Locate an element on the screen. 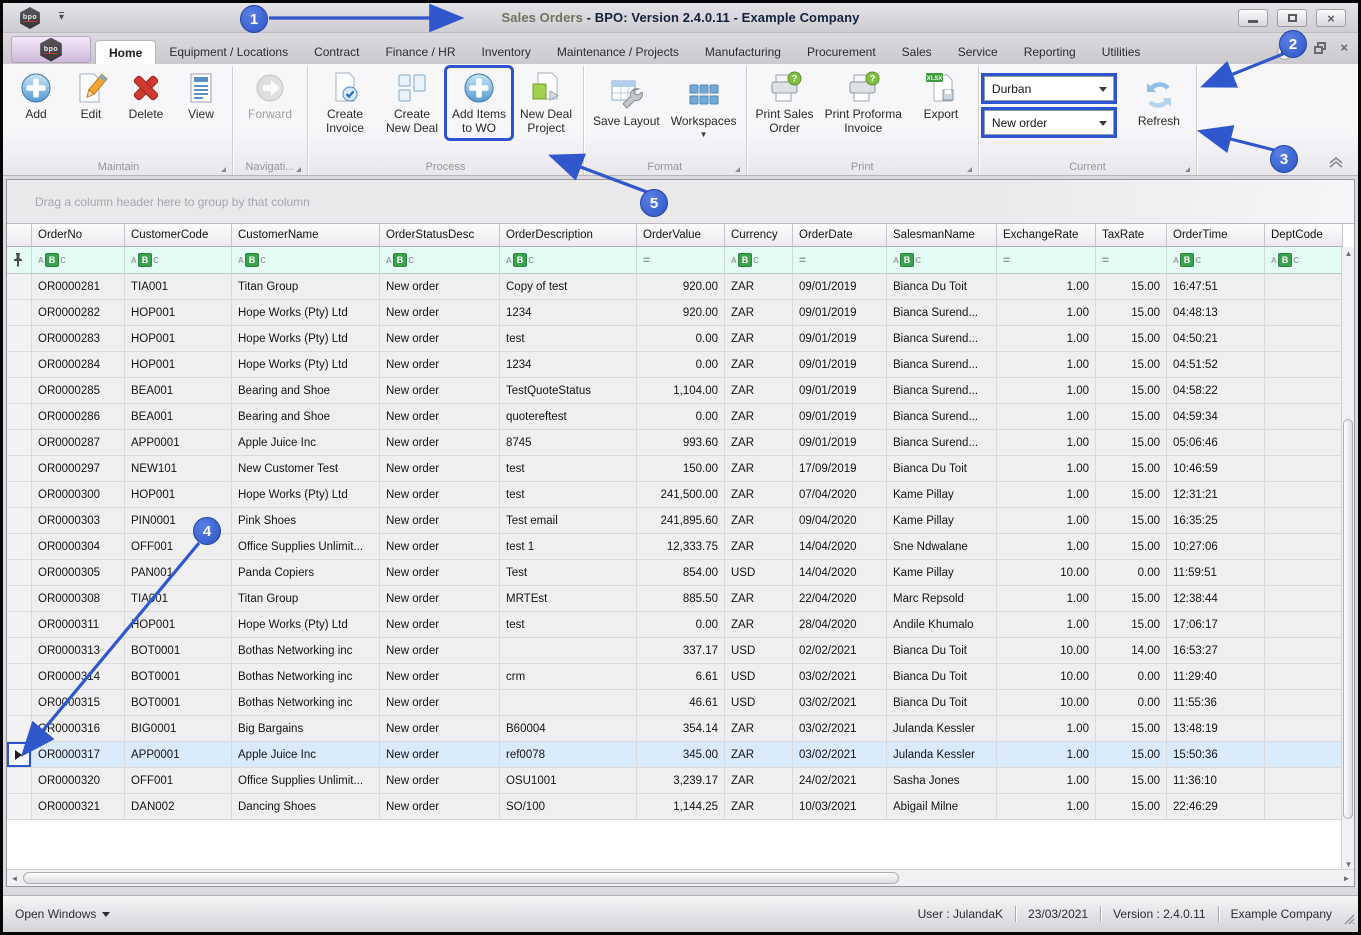 Image resolution: width=1361 pixels, height=935 pixels. cell-orderdate: 14/04/2020 is located at coordinates (840, 573).